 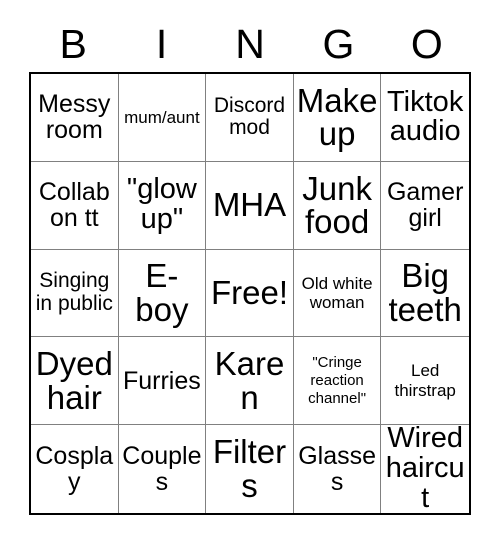 I want to click on bingo-cell: Dyed hair, so click(x=75, y=381).